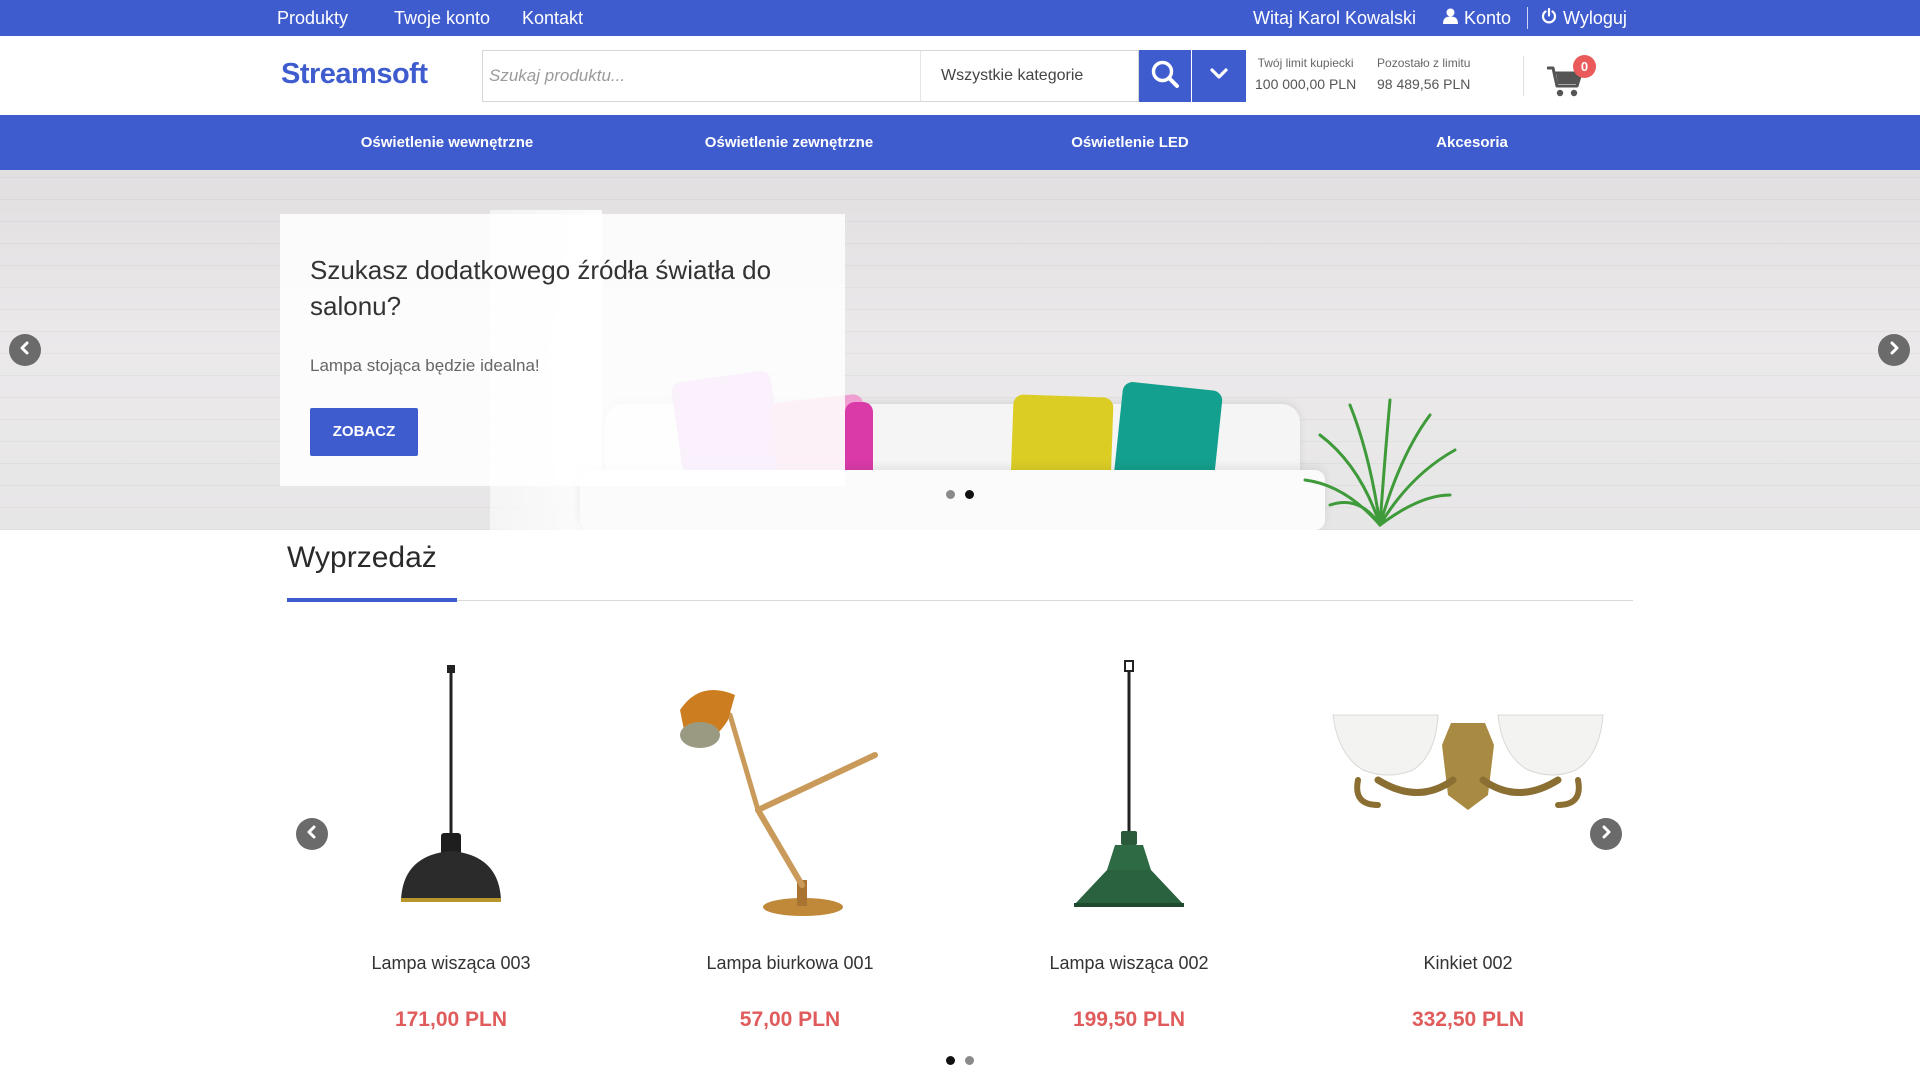  I want to click on top-divider, so click(1527, 18).